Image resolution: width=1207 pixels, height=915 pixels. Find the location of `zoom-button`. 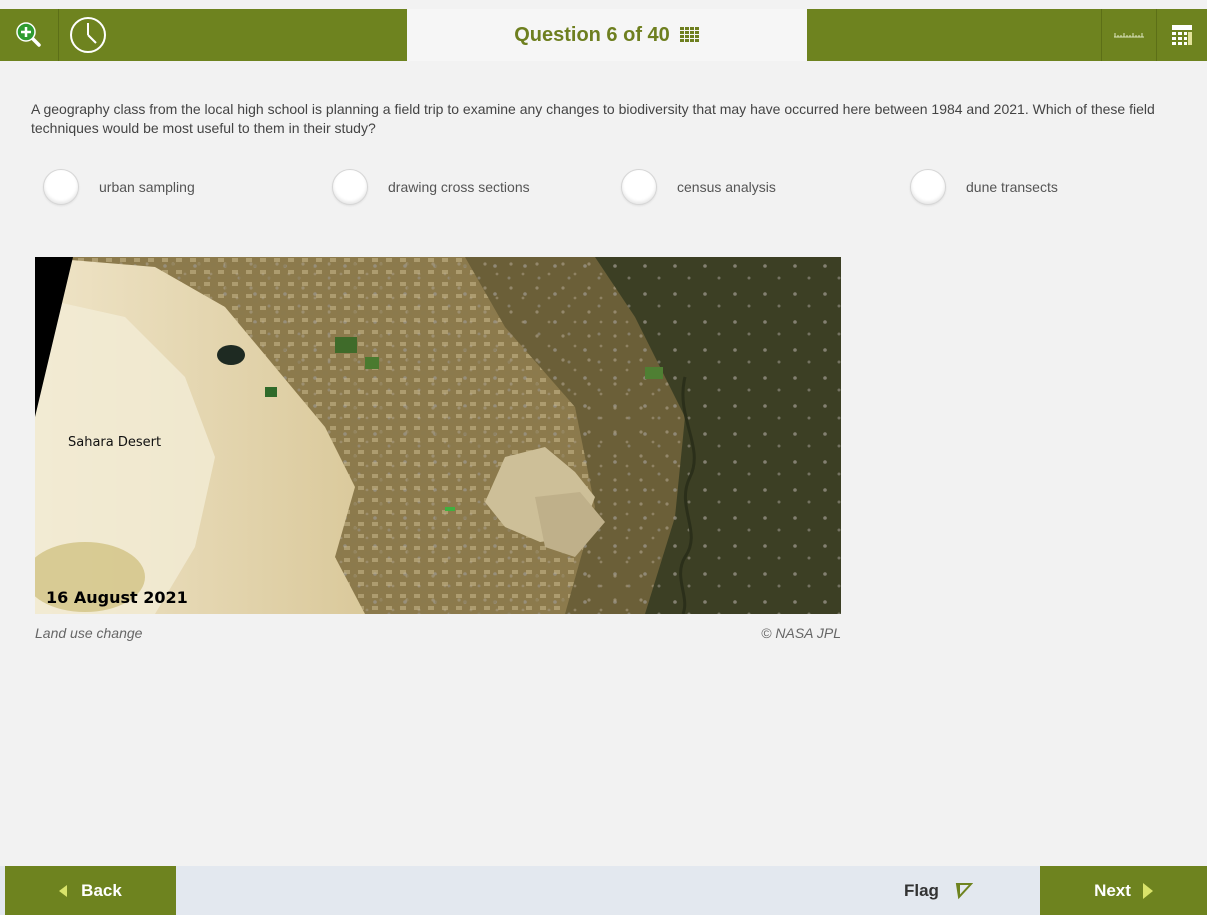

zoom-button is located at coordinates (29, 35).